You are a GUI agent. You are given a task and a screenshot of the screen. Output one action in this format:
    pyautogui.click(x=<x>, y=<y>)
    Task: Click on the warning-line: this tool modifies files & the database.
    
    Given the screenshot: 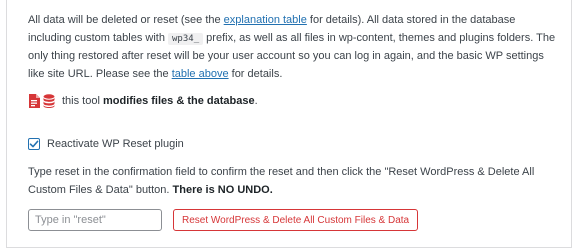 What is the action you would take?
    pyautogui.click(x=143, y=101)
    